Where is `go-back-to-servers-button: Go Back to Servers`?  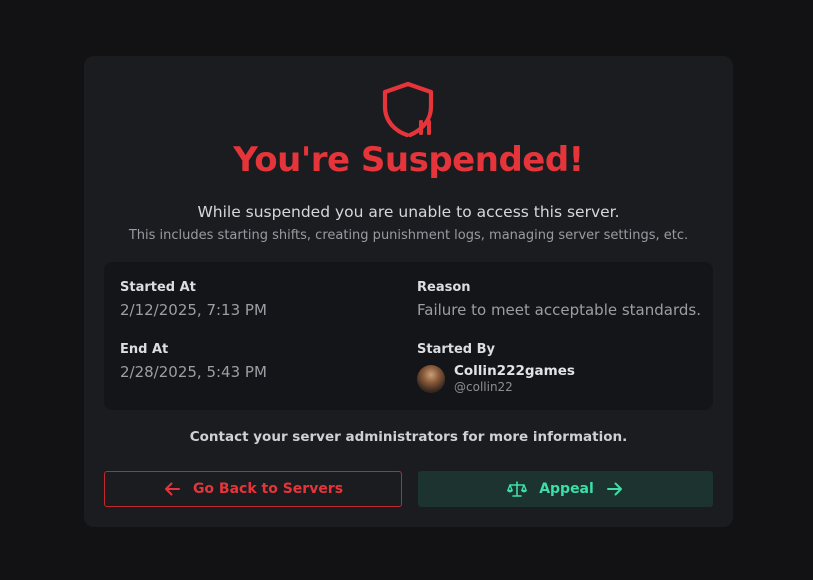 go-back-to-servers-button: Go Back to Servers is located at coordinates (253, 489).